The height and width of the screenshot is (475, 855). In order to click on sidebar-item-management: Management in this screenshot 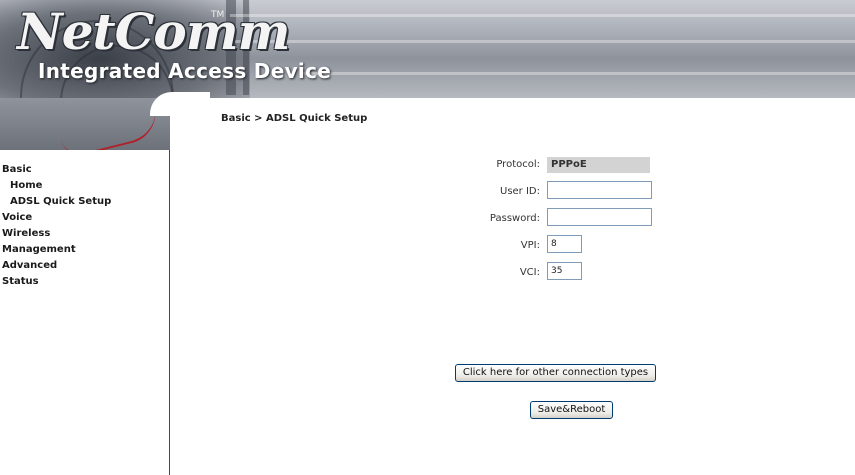, I will do `click(55, 250)`.